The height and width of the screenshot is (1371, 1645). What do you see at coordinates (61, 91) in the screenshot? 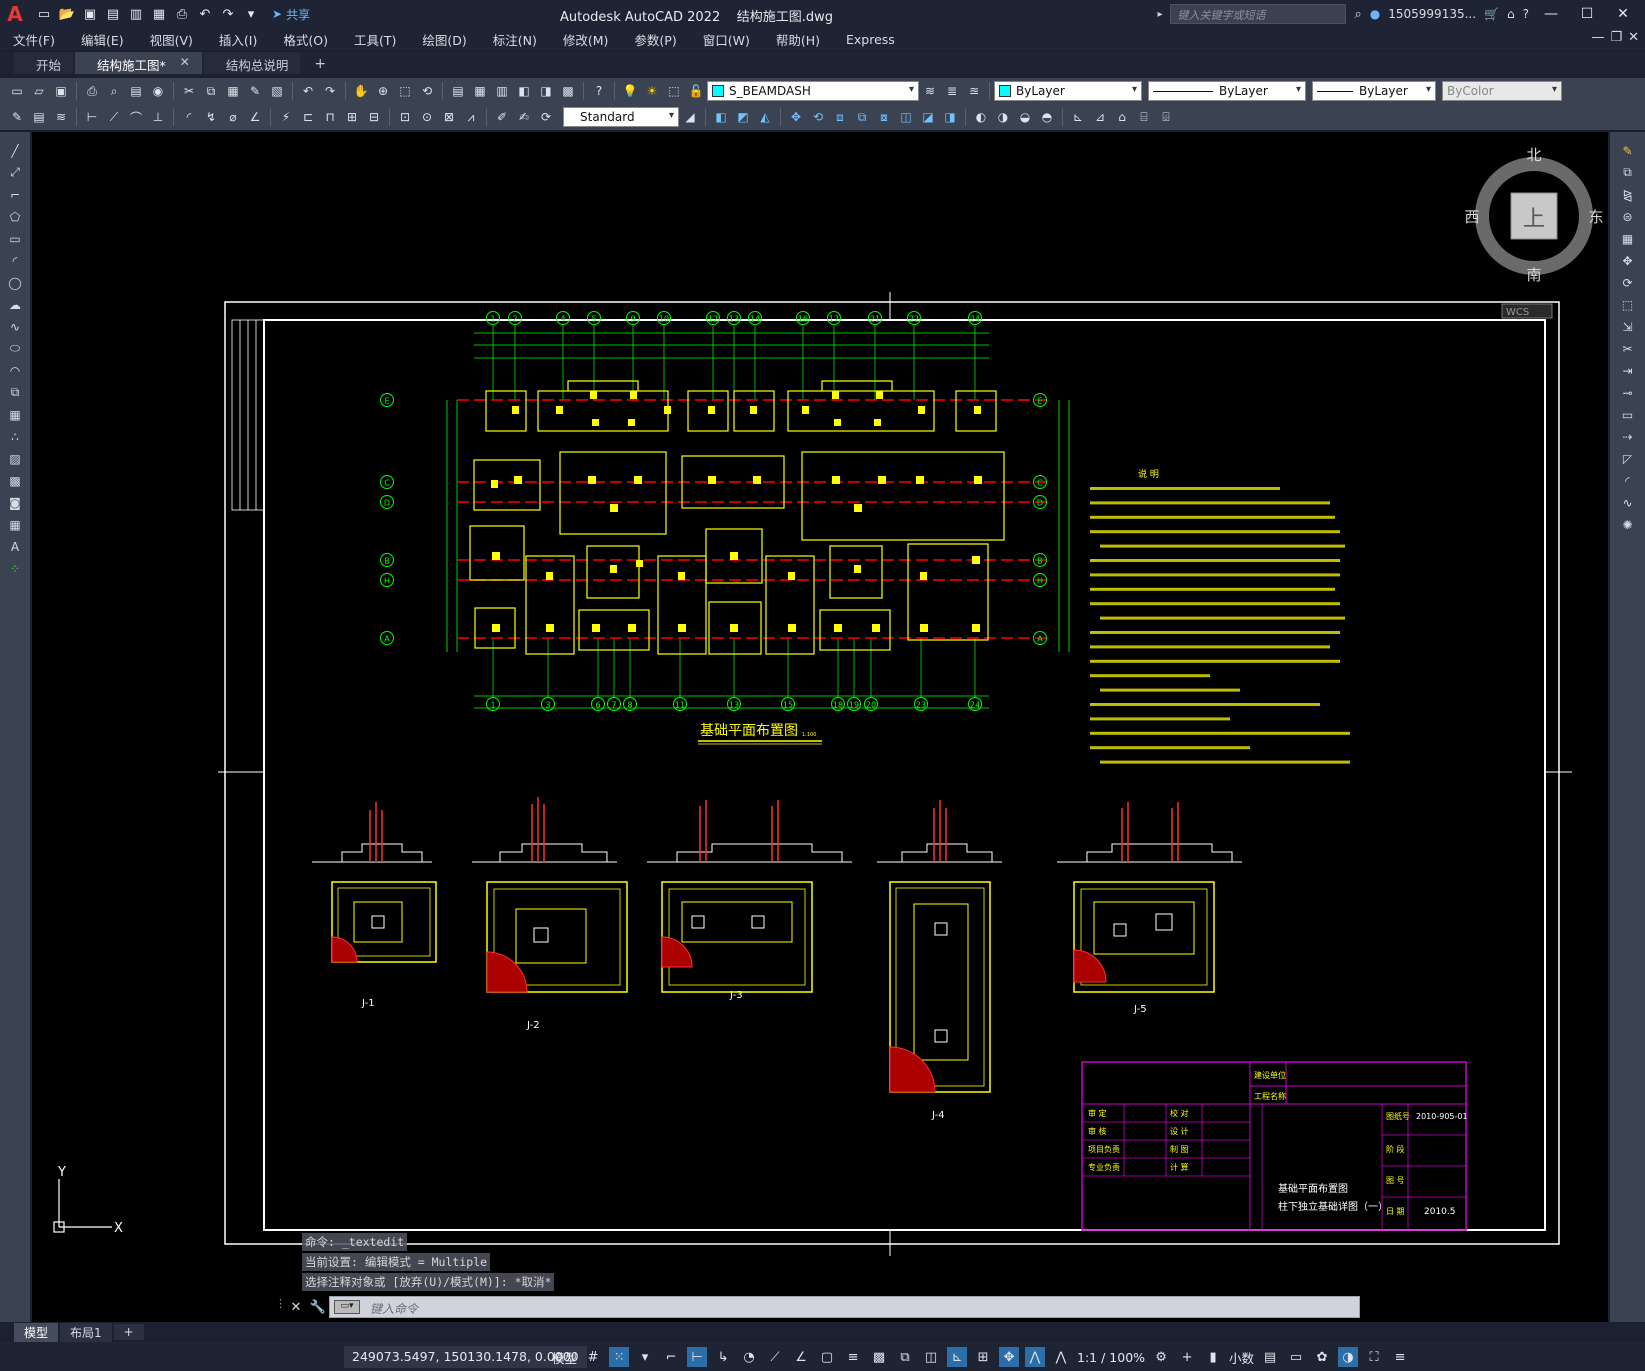
I see `save-icon: ▣` at bounding box center [61, 91].